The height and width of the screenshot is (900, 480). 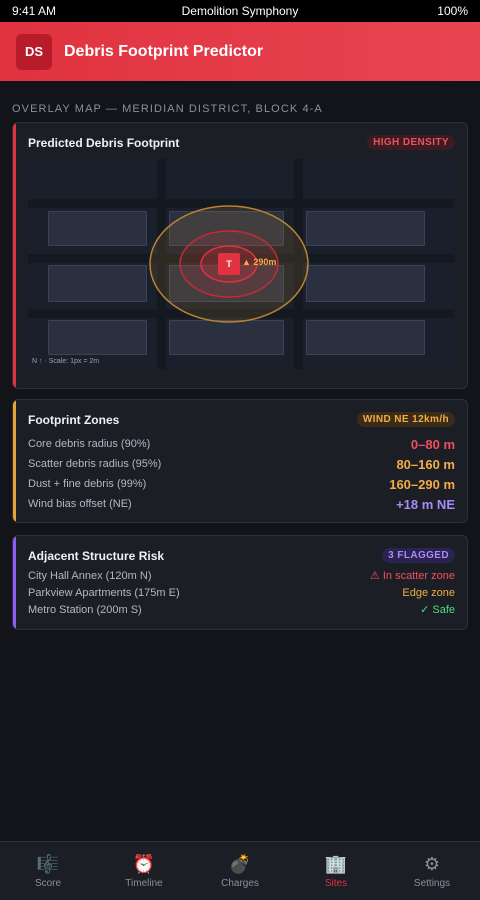 What do you see at coordinates (241, 464) in the screenshot?
I see `zone-row: Scatter debris radius (95%) 80–160 m` at bounding box center [241, 464].